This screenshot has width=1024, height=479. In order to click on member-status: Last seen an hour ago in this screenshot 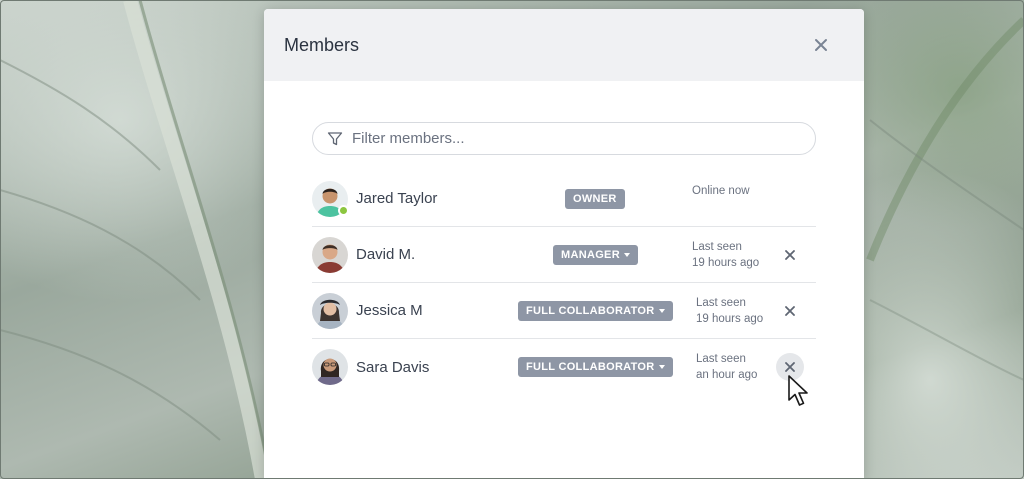, I will do `click(726, 367)`.